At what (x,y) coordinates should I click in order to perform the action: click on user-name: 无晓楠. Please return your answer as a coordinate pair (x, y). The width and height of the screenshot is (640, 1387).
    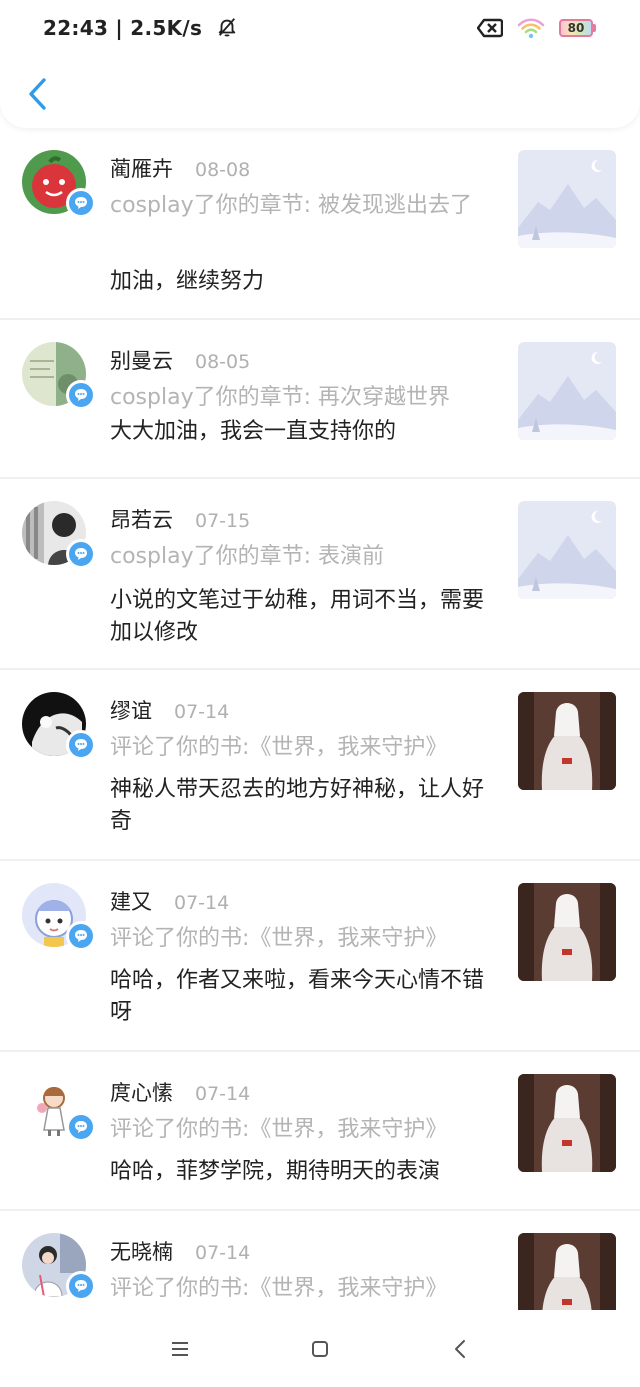
    Looking at the image, I should click on (141, 1251).